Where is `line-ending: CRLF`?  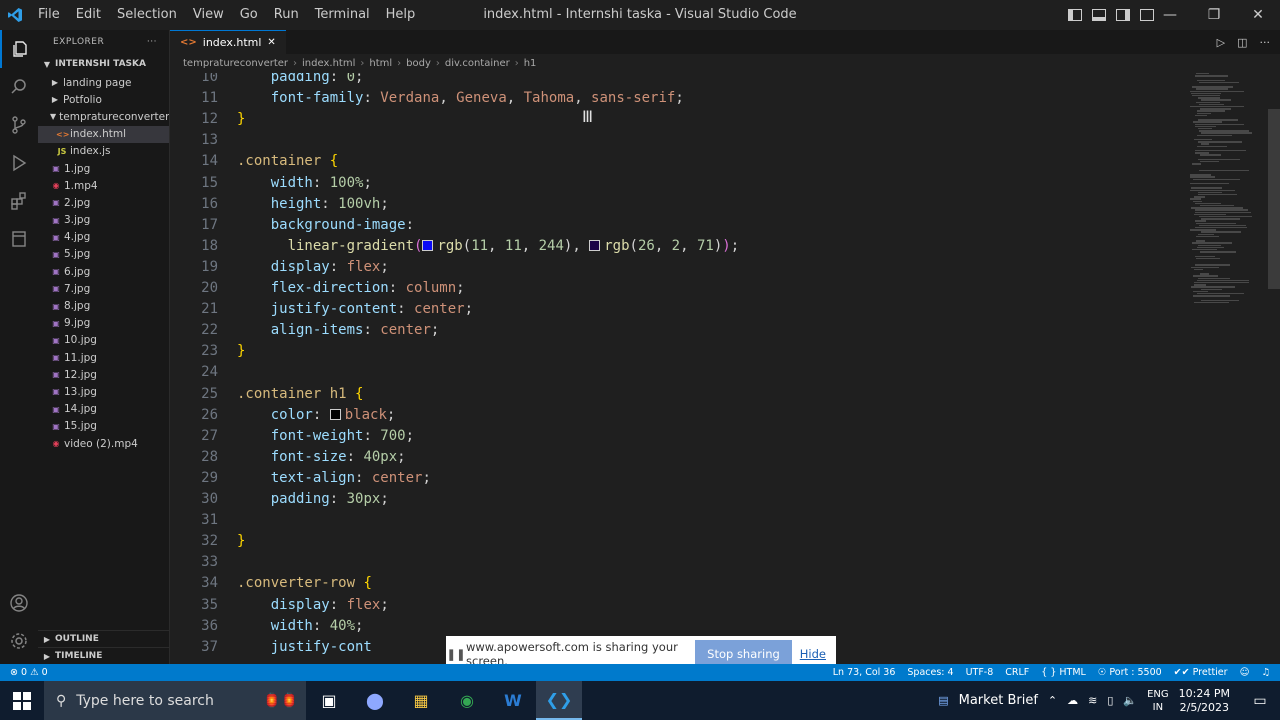
line-ending: CRLF is located at coordinates (1017, 672).